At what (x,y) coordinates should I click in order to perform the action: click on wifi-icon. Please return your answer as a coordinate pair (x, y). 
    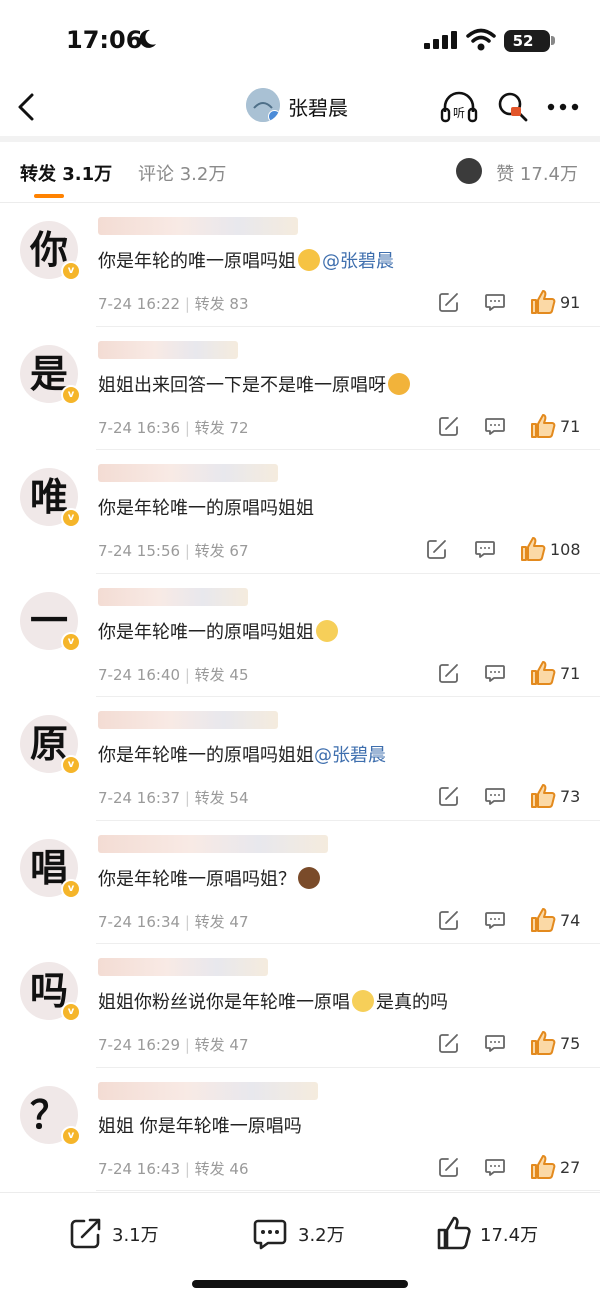
    Looking at the image, I should click on (481, 39).